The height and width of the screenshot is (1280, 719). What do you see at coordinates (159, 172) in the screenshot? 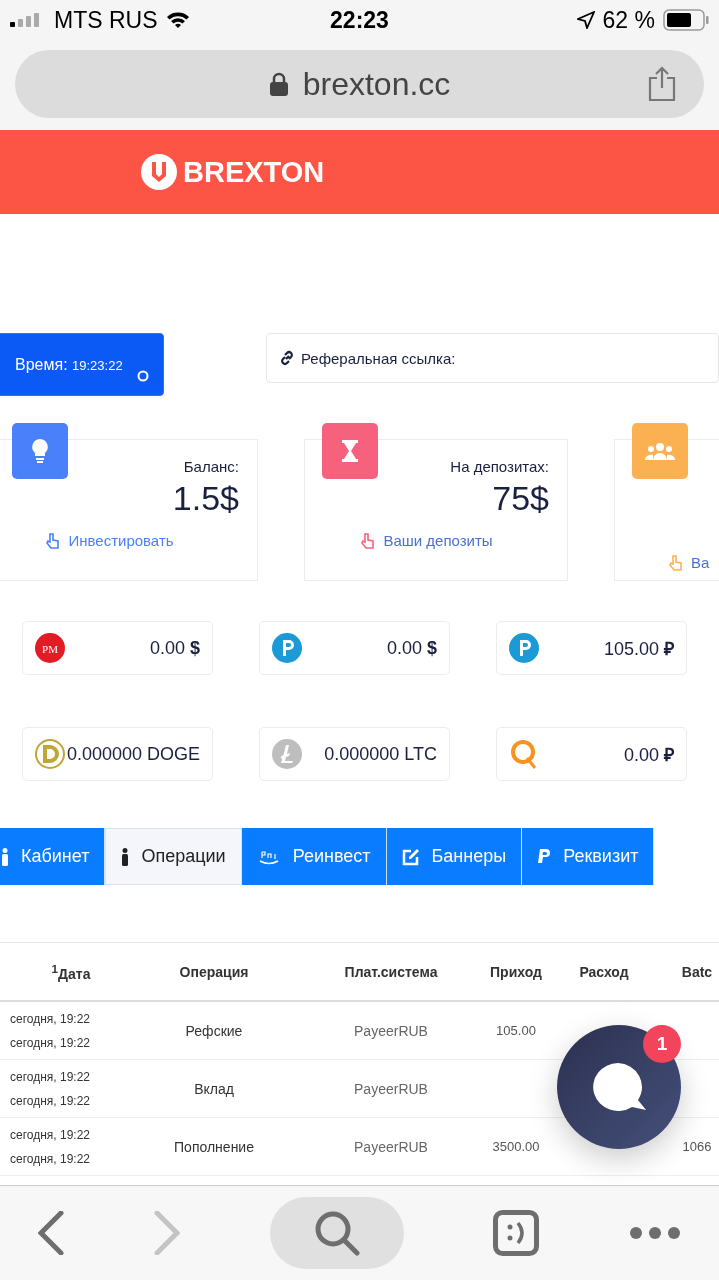
I see `shield-logo-icon` at bounding box center [159, 172].